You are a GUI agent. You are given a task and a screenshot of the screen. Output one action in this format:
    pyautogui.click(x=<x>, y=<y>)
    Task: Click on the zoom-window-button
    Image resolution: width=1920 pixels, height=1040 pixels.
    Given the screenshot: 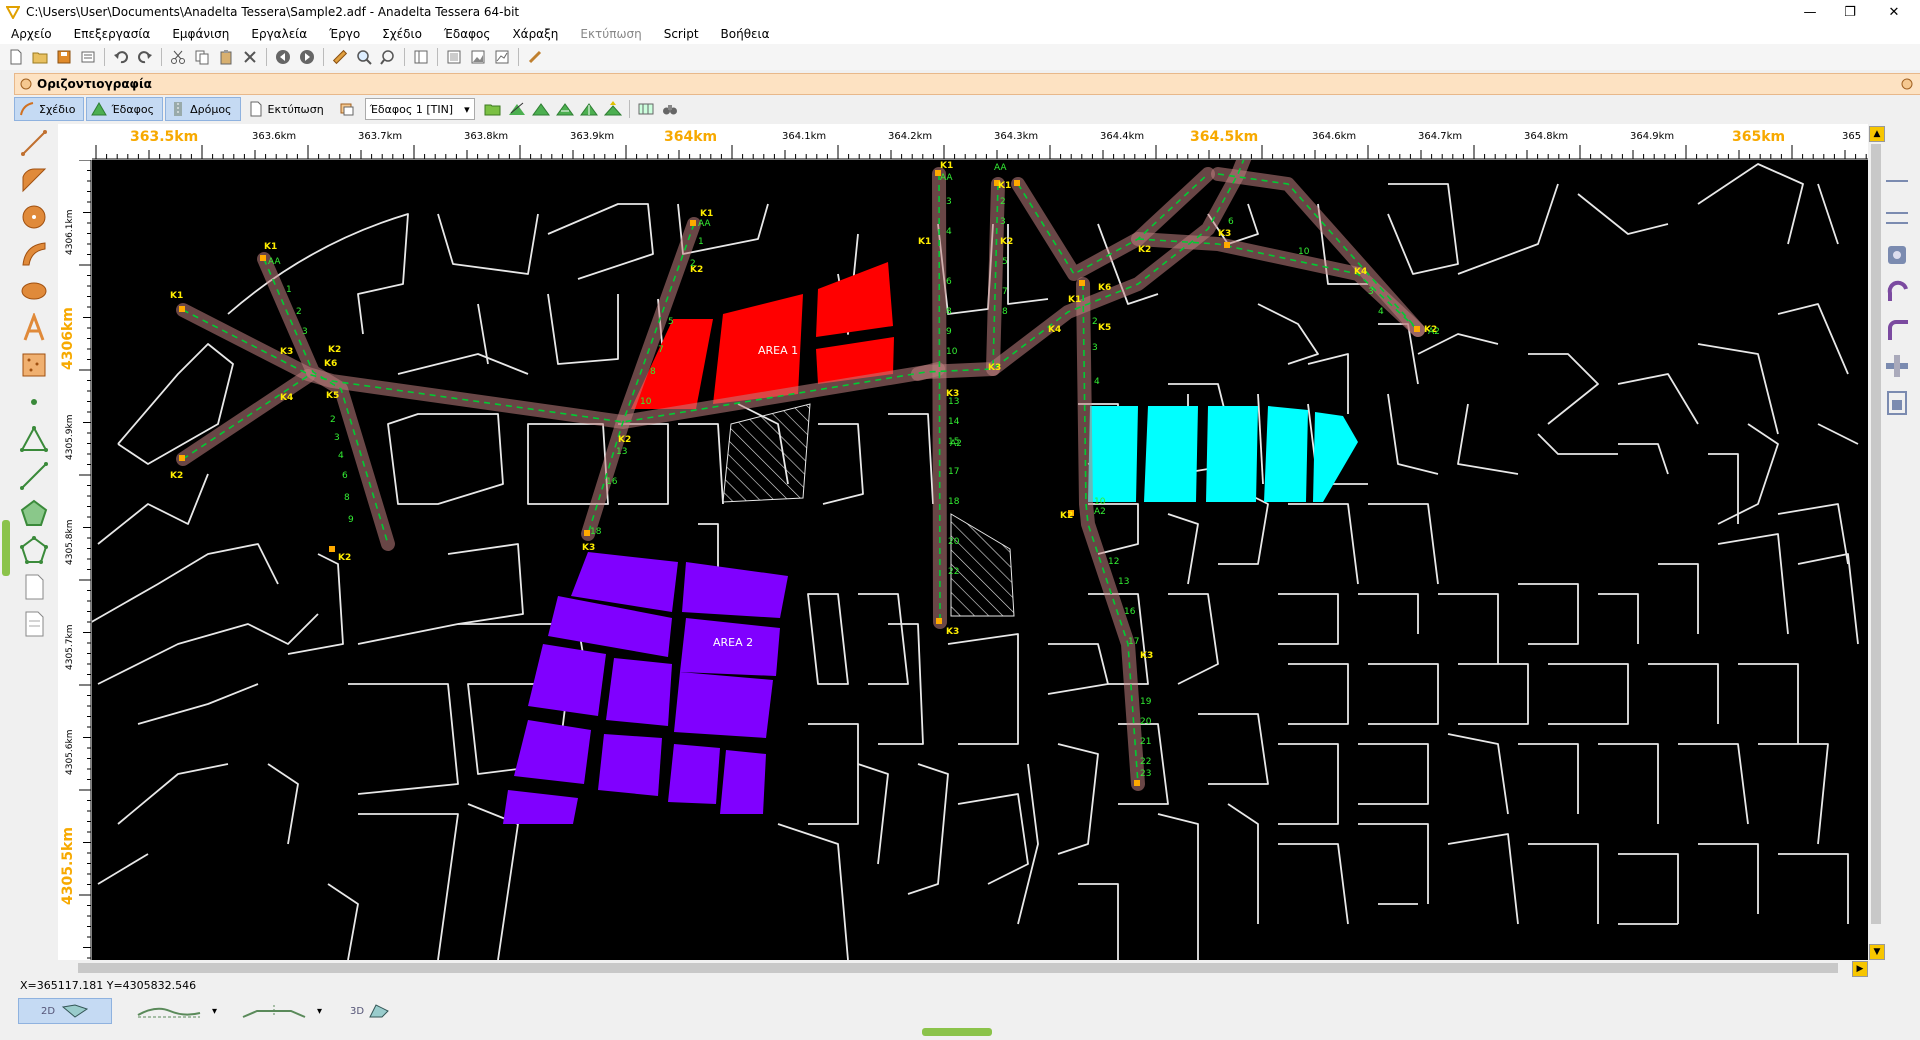 What is the action you would take?
    pyautogui.click(x=388, y=57)
    